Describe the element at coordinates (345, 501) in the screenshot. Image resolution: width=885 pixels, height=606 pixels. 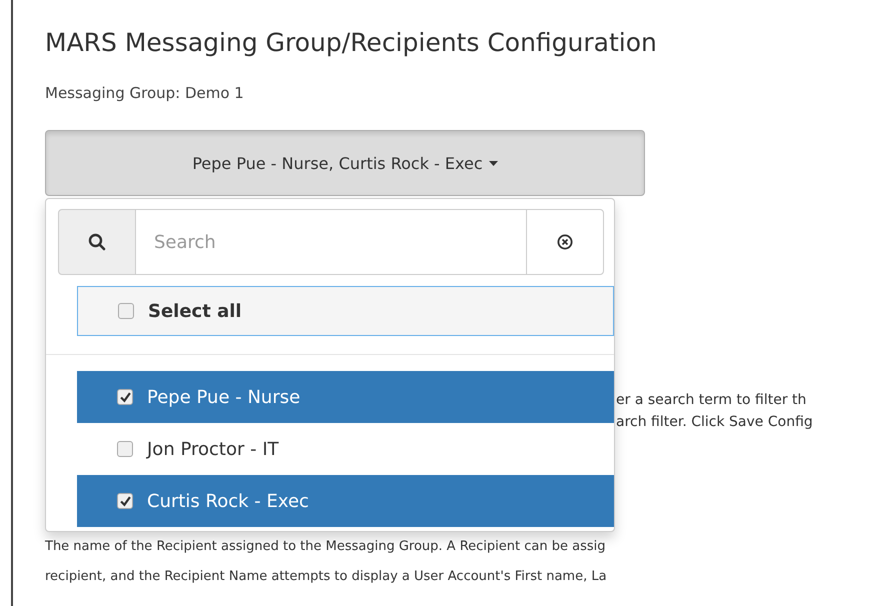
I see `recipient-option: Curtis Rock - Exec` at that location.